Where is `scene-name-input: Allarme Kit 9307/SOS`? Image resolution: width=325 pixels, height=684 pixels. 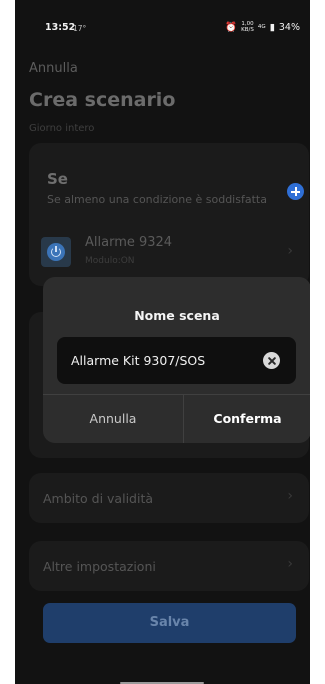
scene-name-input: Allarme Kit 9307/SOS is located at coordinates (176, 360).